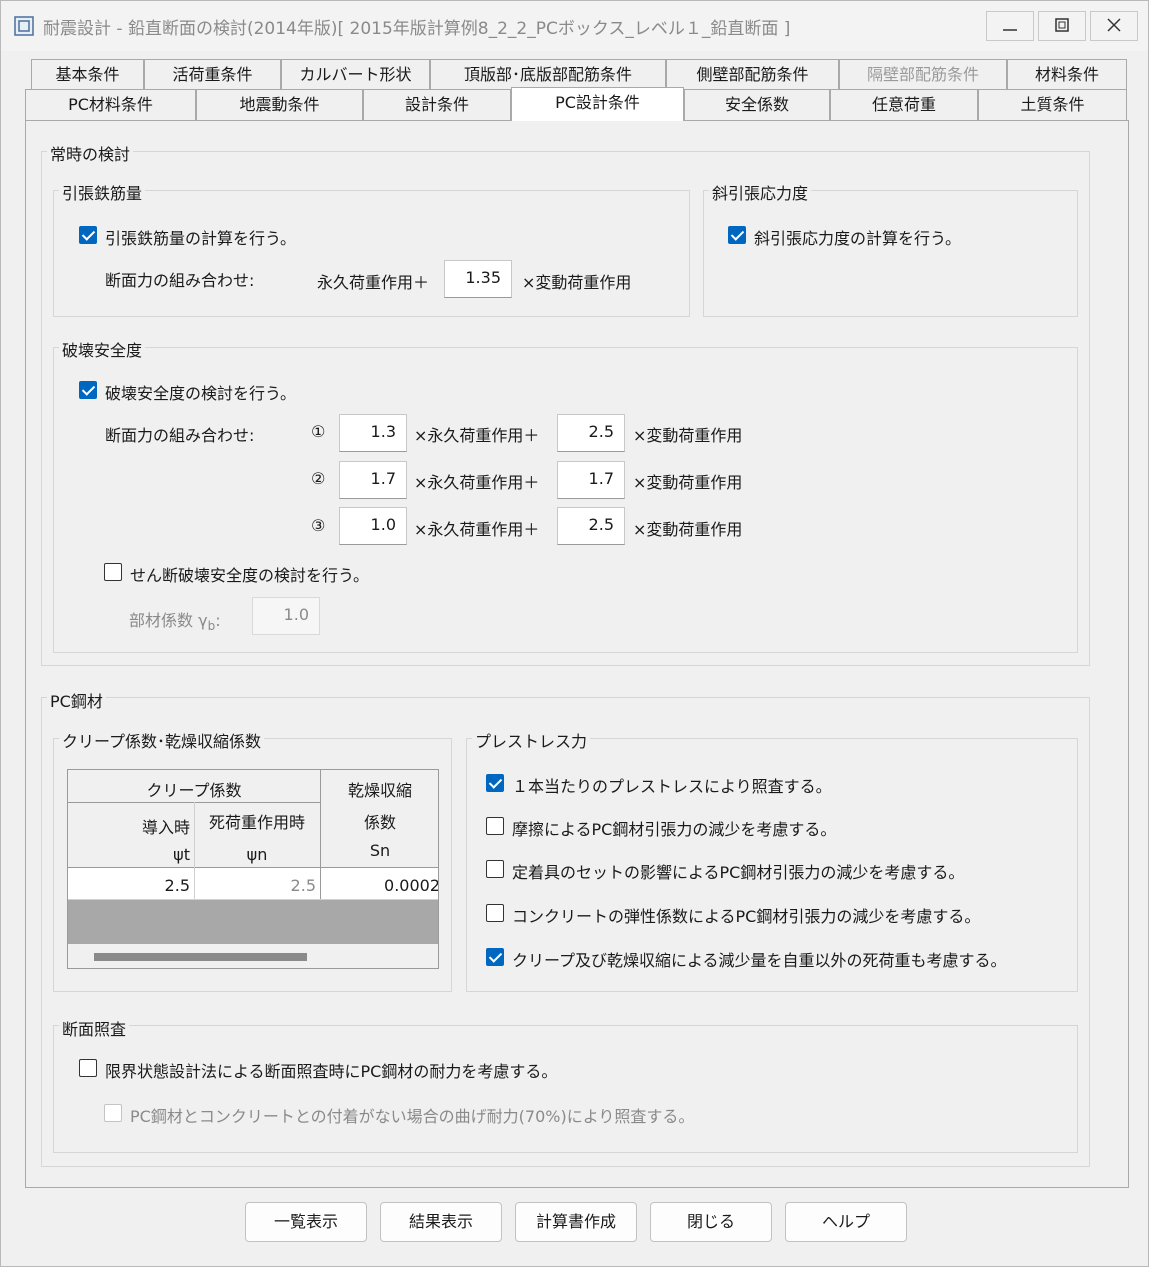  What do you see at coordinates (24, 26) in the screenshot?
I see `app-icon` at bounding box center [24, 26].